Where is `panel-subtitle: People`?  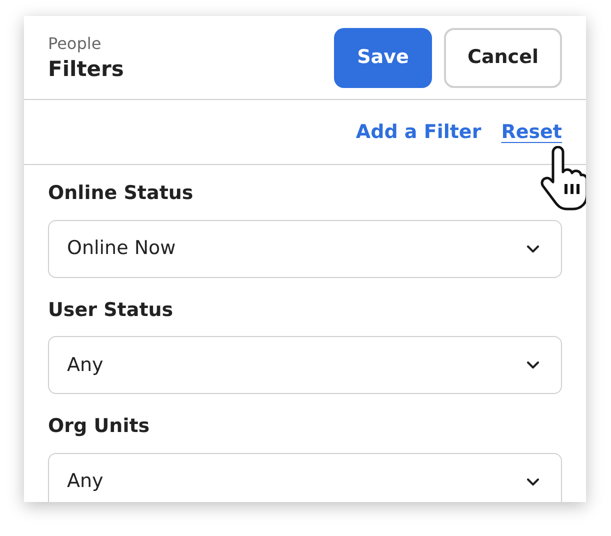 panel-subtitle: People is located at coordinates (75, 44).